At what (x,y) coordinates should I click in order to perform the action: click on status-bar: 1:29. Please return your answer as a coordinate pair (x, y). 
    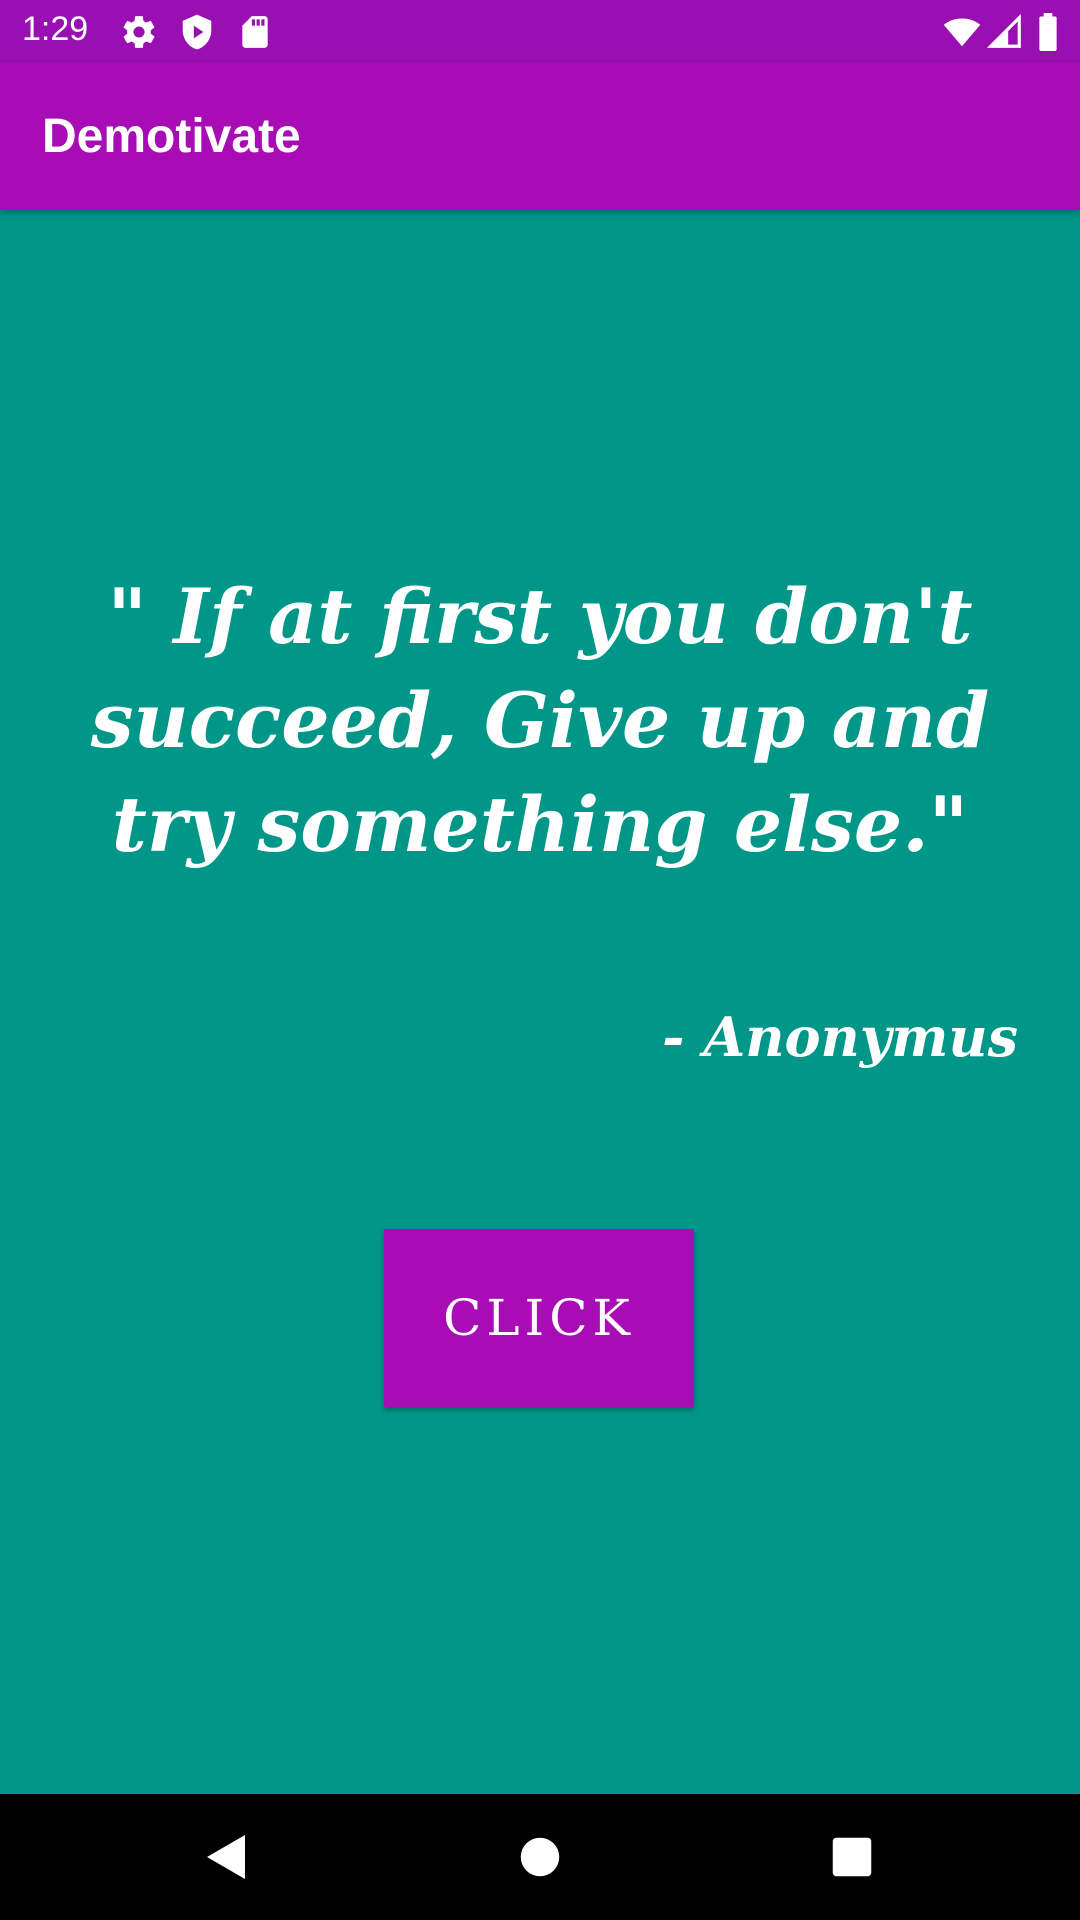
    Looking at the image, I should click on (540, 31).